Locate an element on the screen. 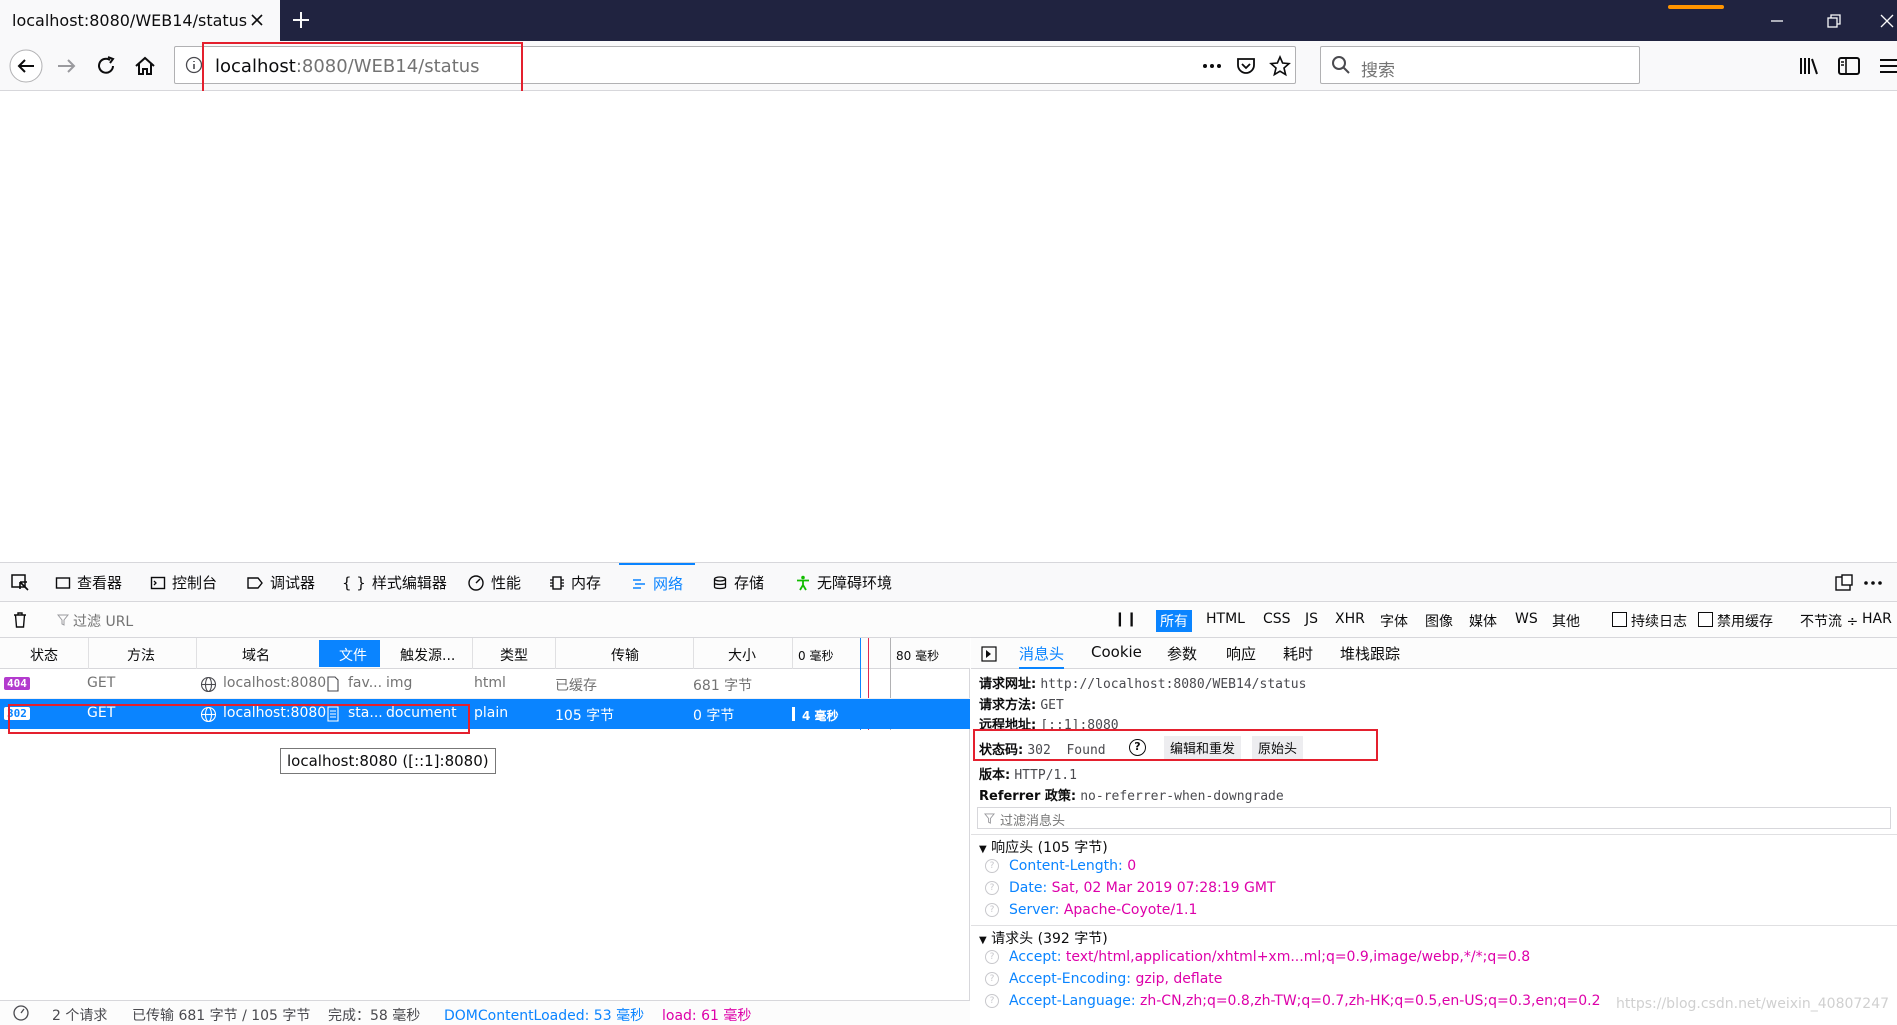 This screenshot has height=1025, width=1897. tab-console: 控制台 is located at coordinates (183, 582).